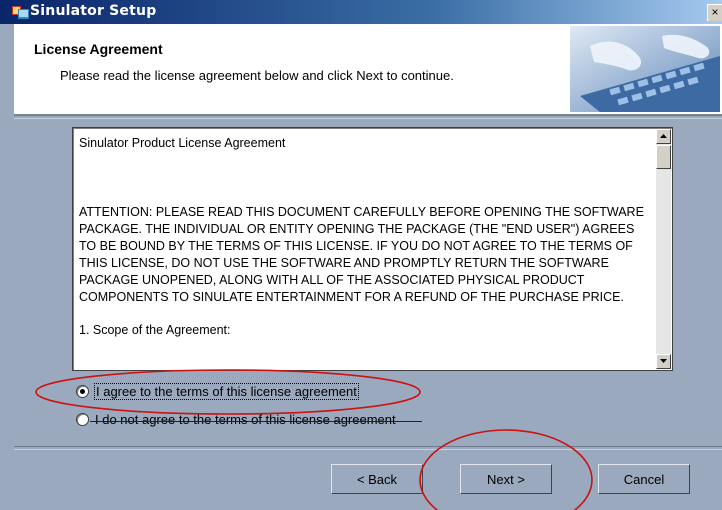 Image resolution: width=722 pixels, height=510 pixels. Describe the element at coordinates (20, 12) in the screenshot. I see `setup-app-icon` at that location.